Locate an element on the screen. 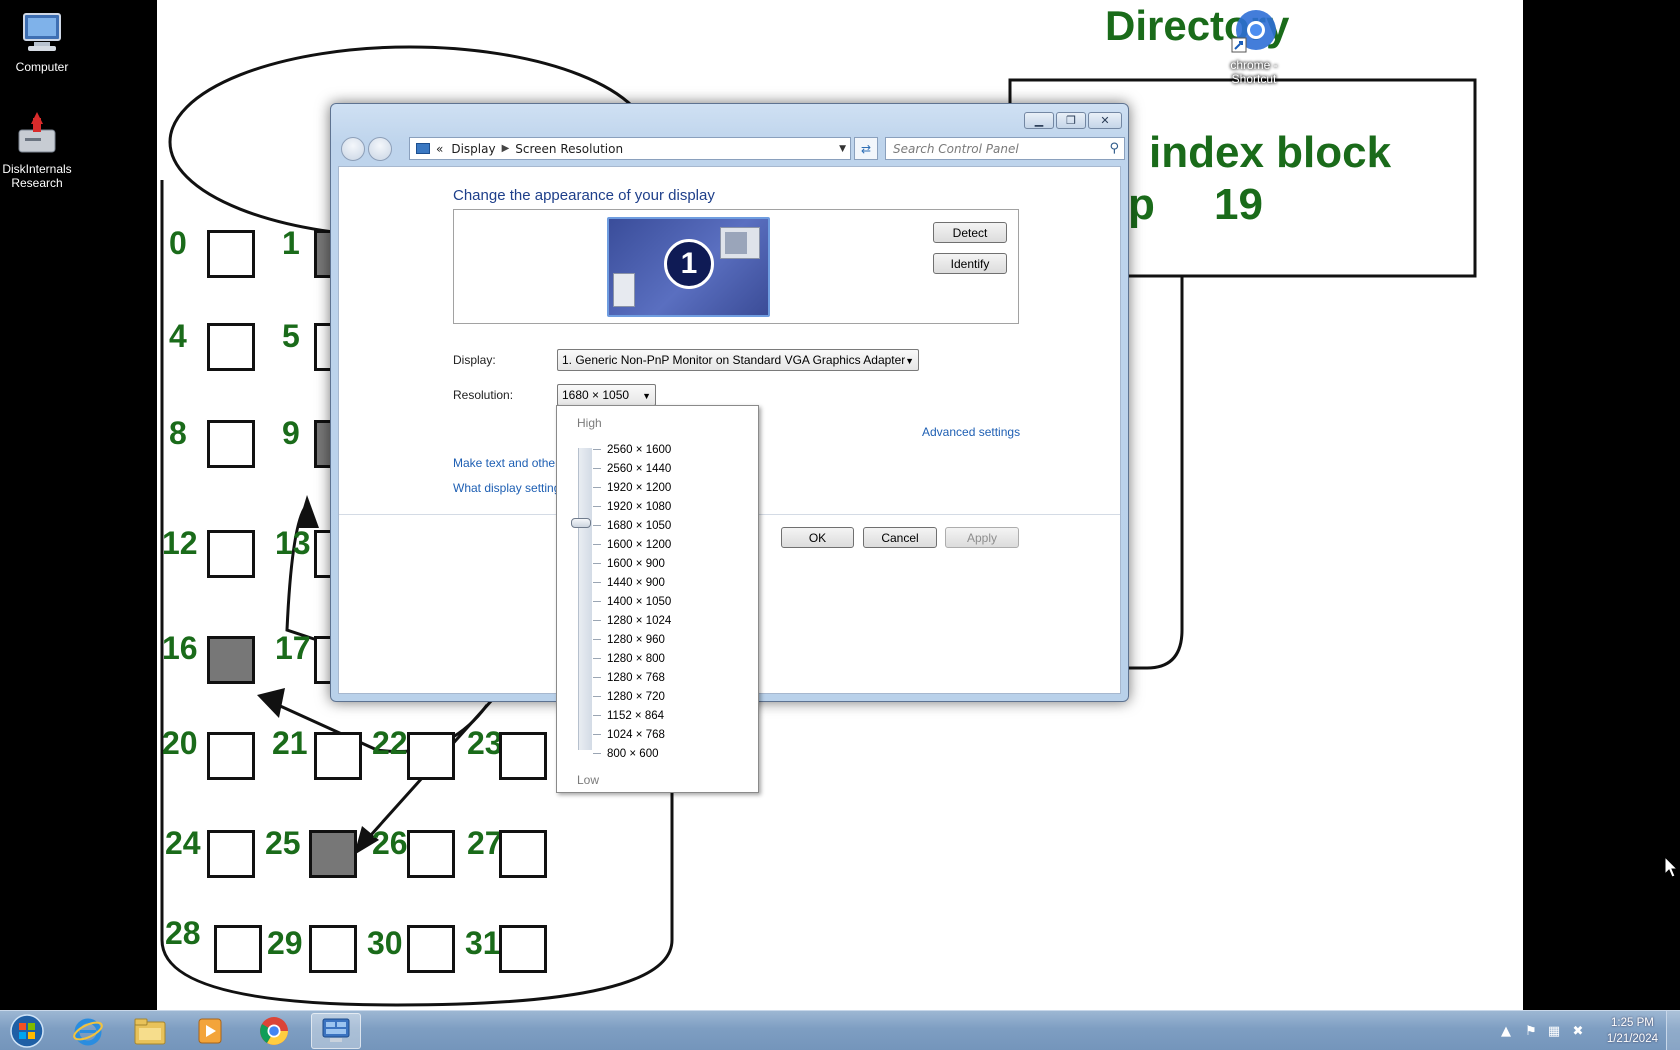  resolution-option: 1280 × 960 is located at coordinates (631, 639).